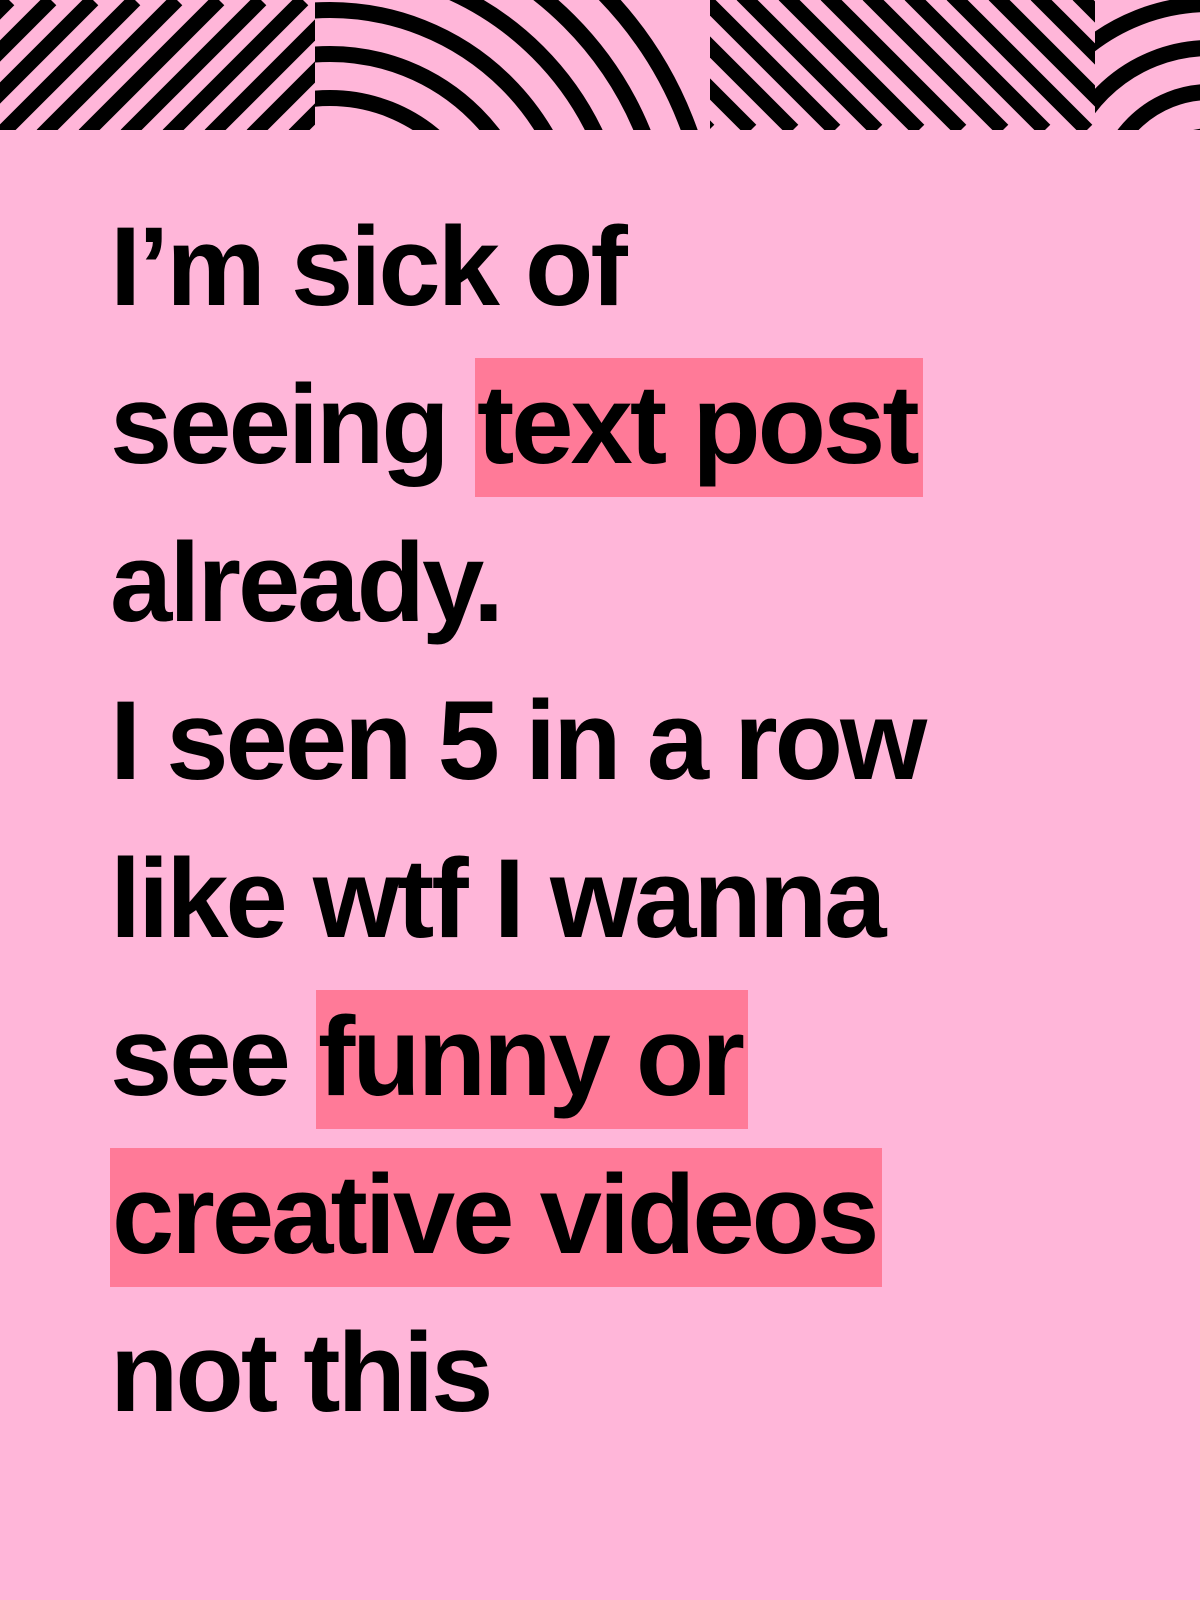  What do you see at coordinates (496, 1217) in the screenshot?
I see `highlighted-text: creative videos` at bounding box center [496, 1217].